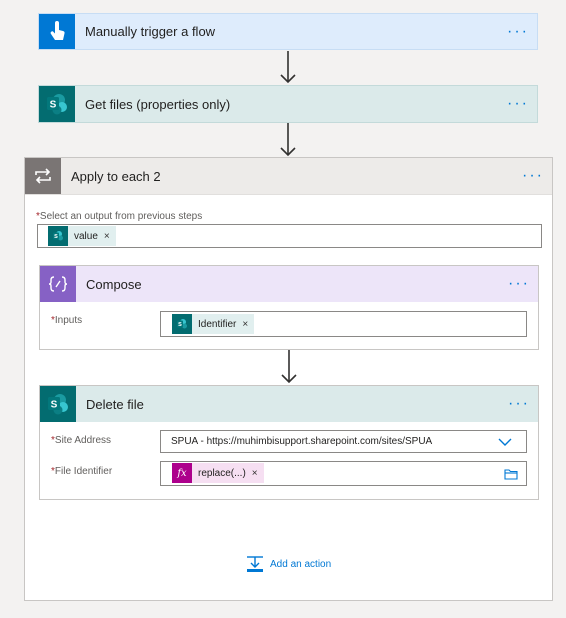 The image size is (566, 618). I want to click on remove-identifier-token-button: ×, so click(245, 324).